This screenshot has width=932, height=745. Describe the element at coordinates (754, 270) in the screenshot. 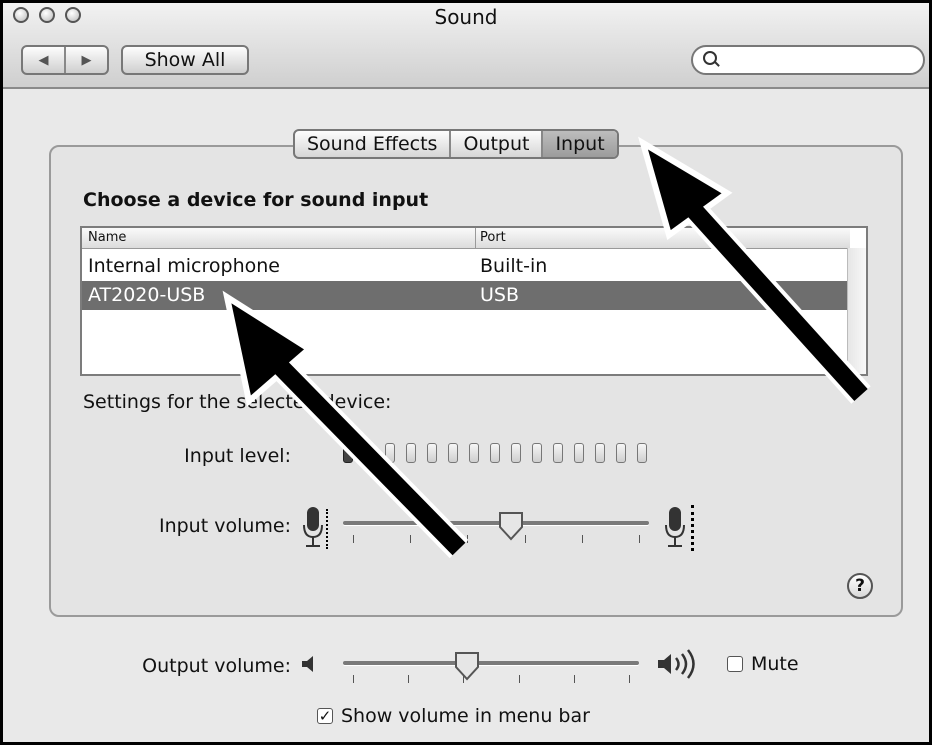

I see `annotation-arrow-to-input-tab` at that location.